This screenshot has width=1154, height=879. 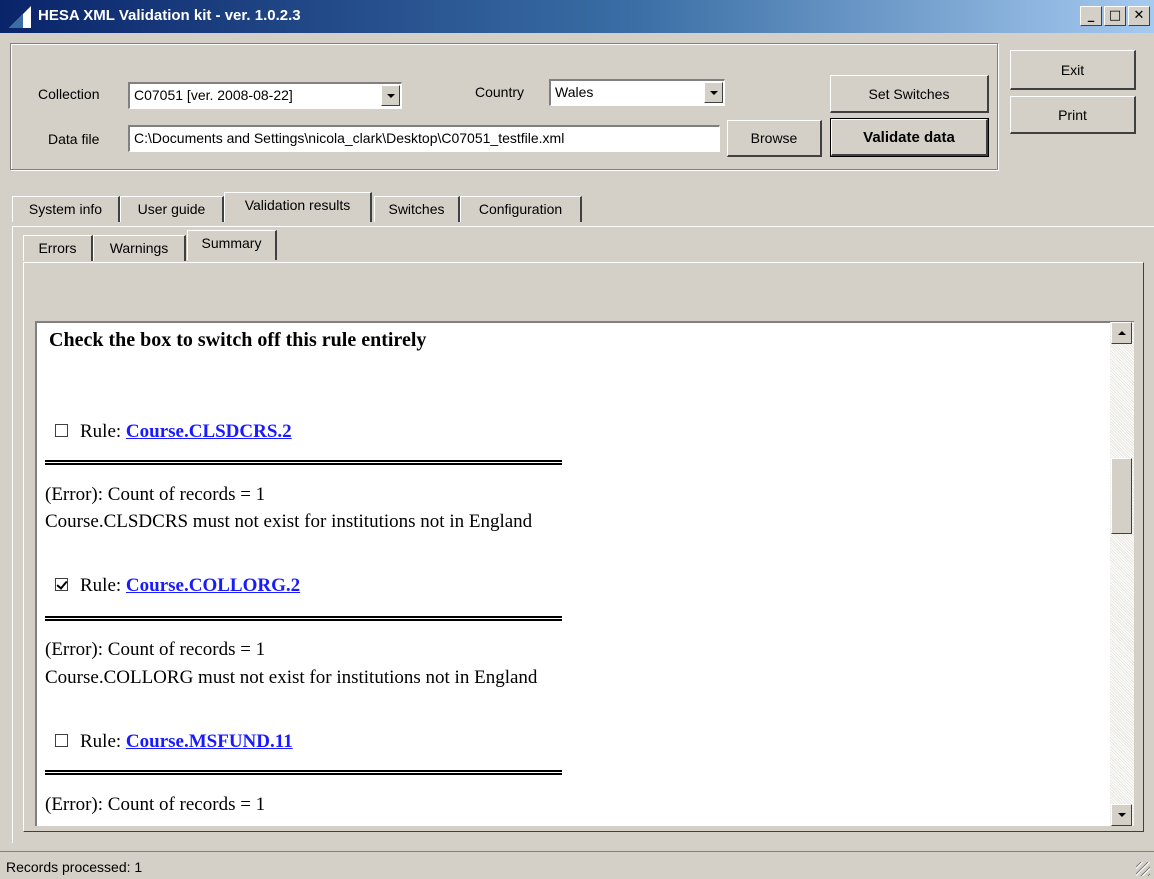 I want to click on scroll-up-icon, so click(x=1121, y=333).